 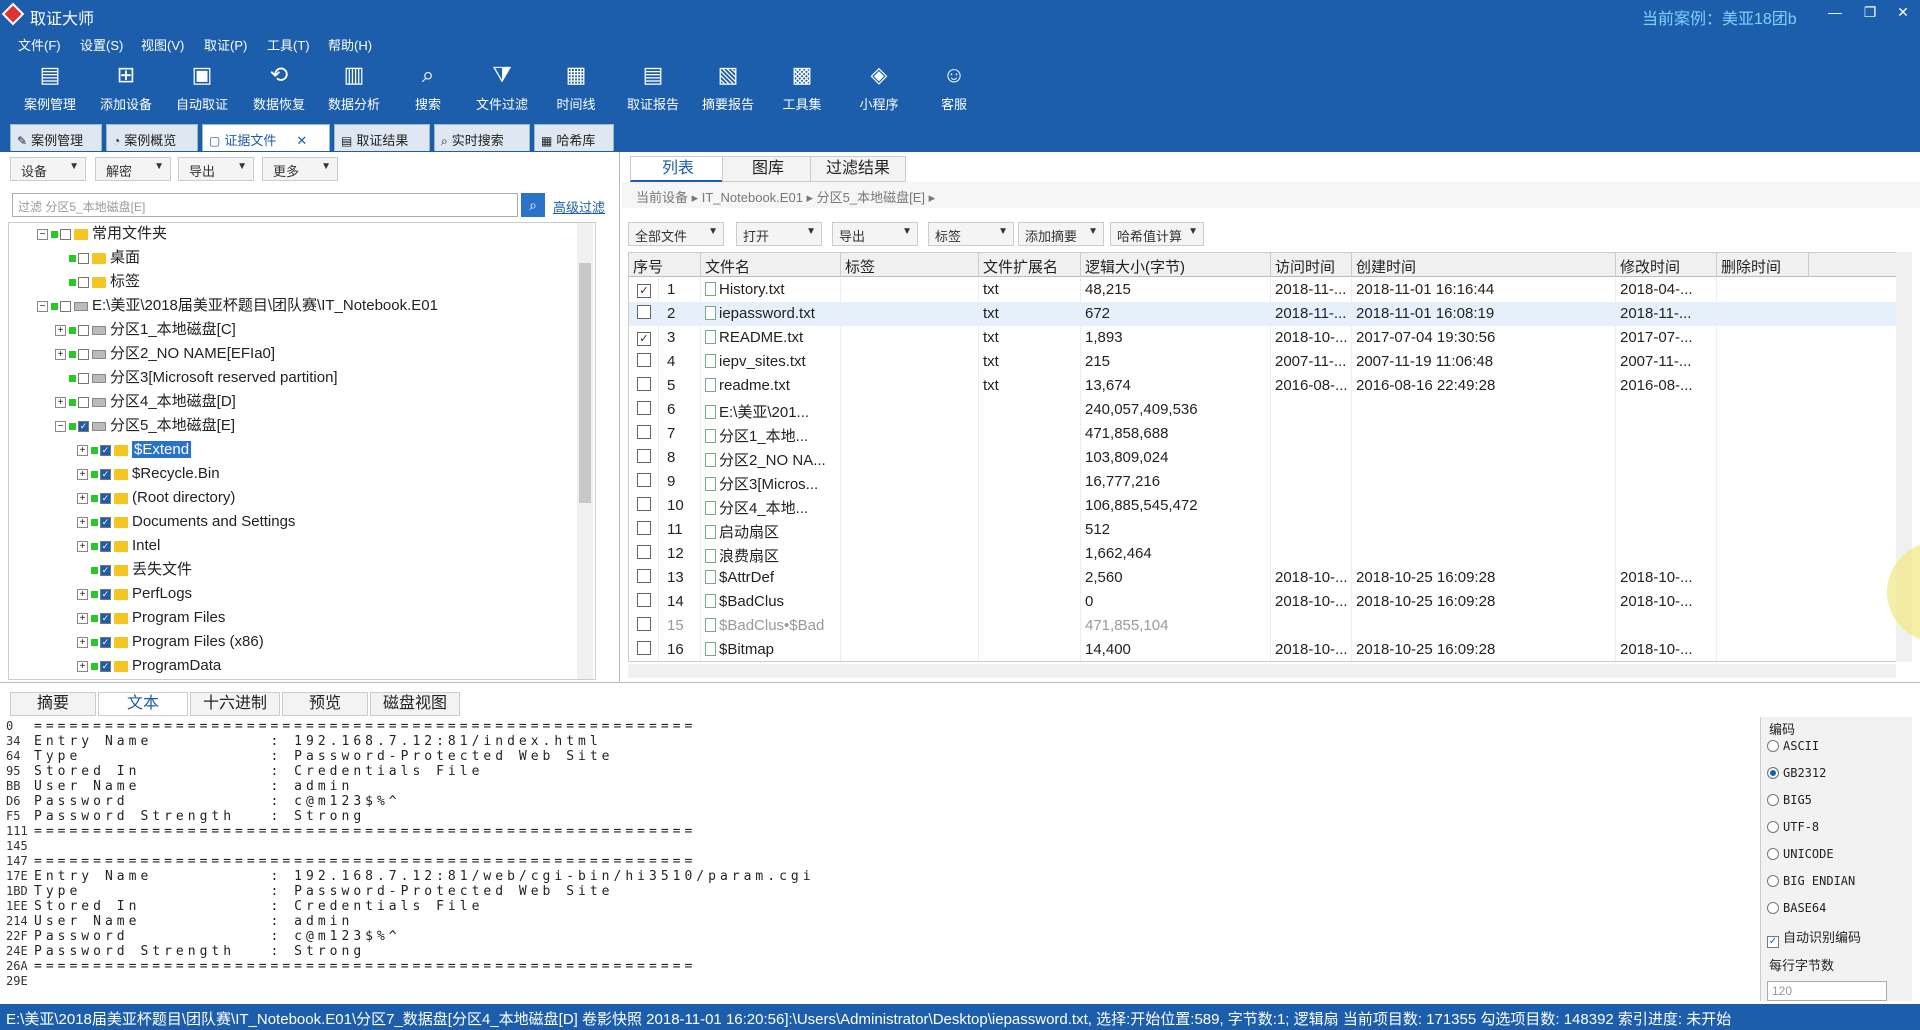 What do you see at coordinates (134, 594) in the screenshot?
I see `tree-node: + ✓ PerfLogs` at bounding box center [134, 594].